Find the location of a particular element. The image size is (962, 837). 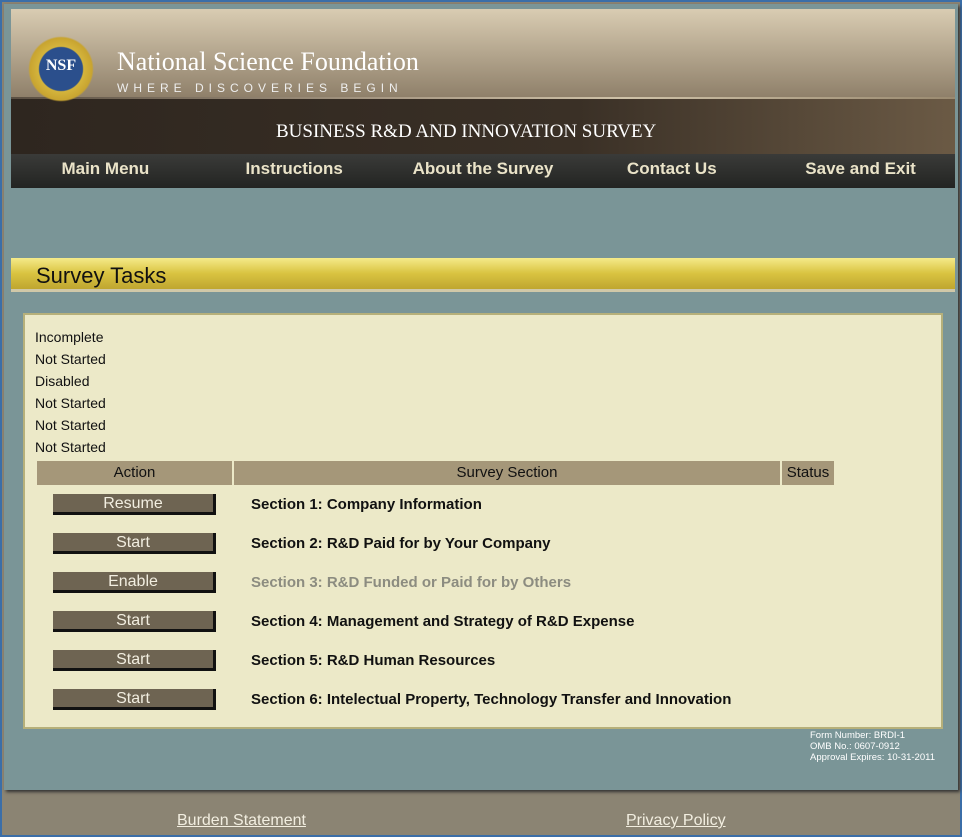

tagline: WHERE DISCOVERIES BEGIN is located at coordinates (260, 88).